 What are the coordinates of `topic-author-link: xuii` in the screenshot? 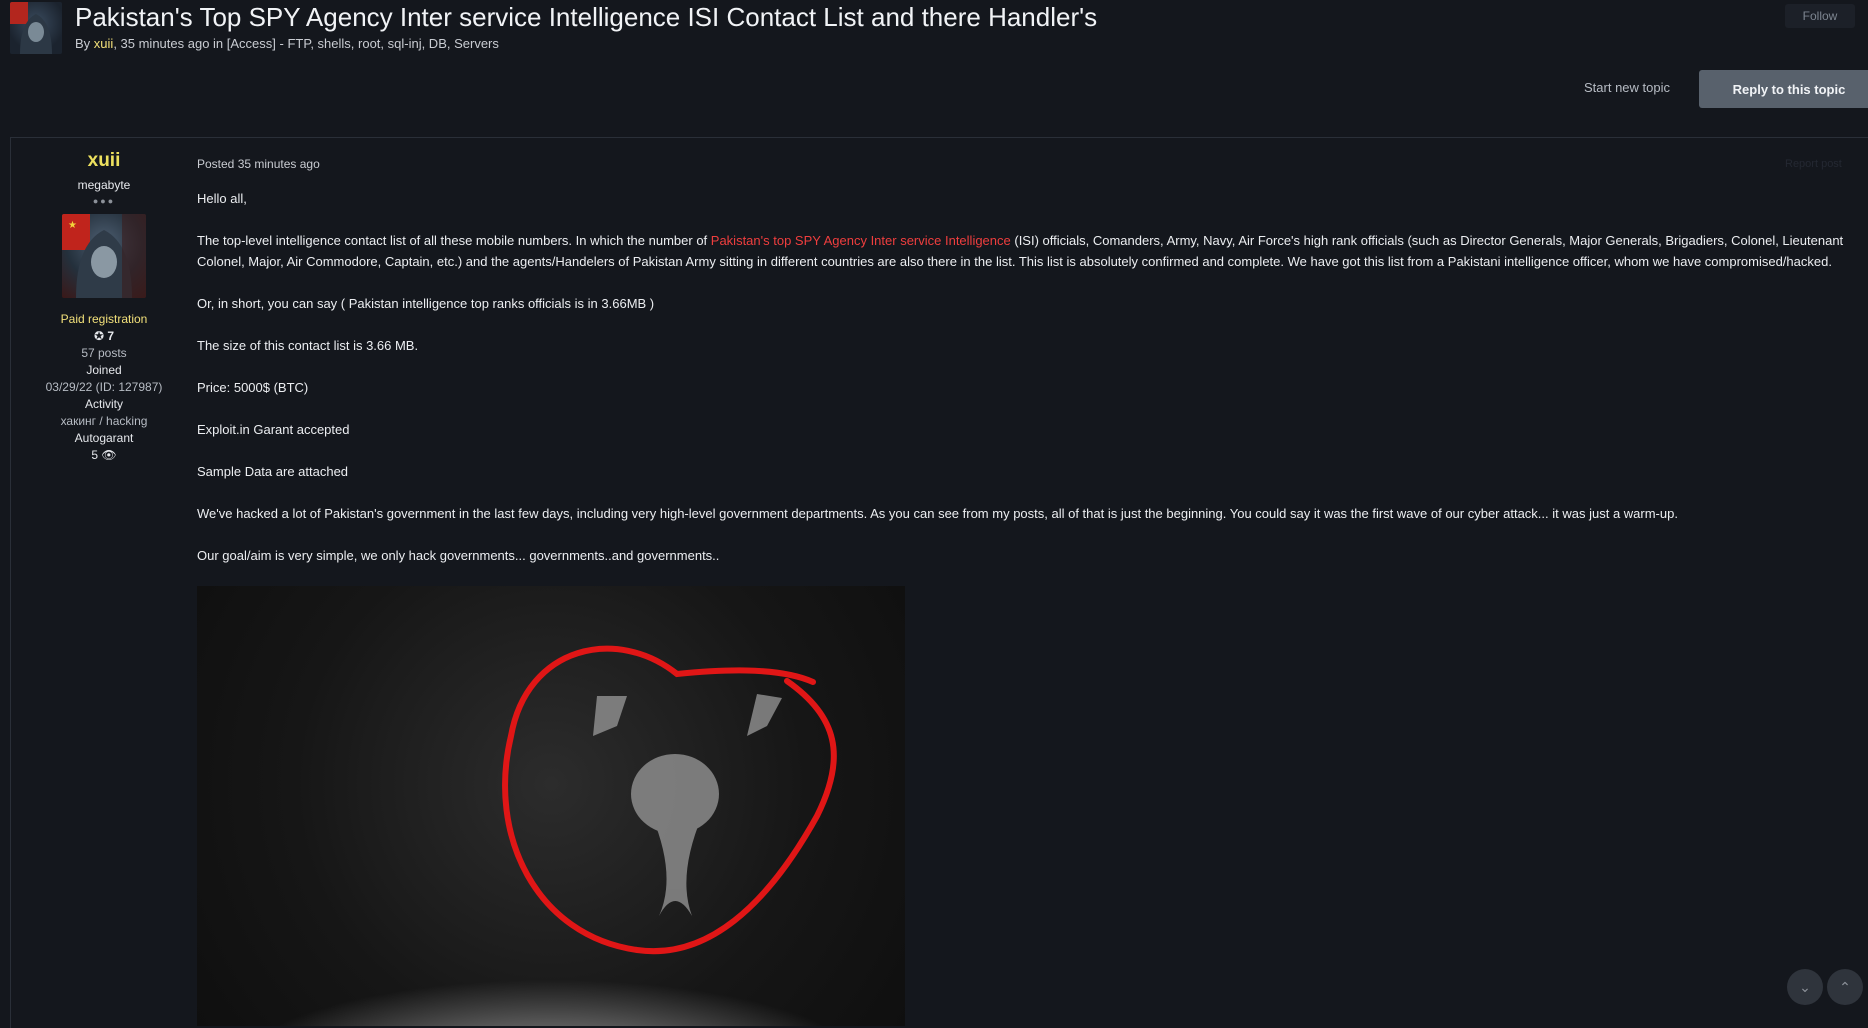 It's located at (104, 43).